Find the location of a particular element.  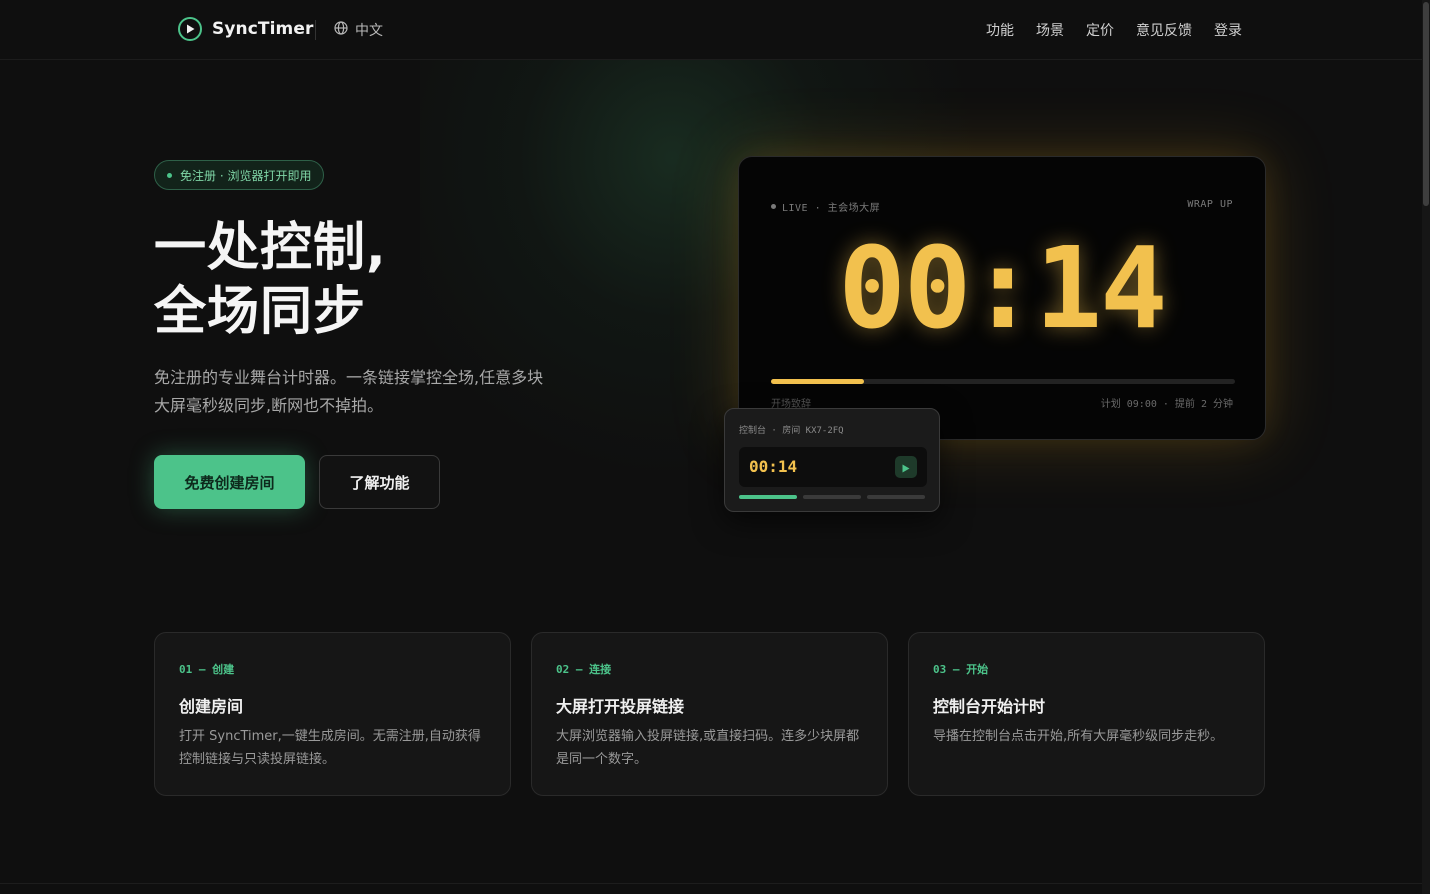

badge-label: 免注册 · 浏览器打开即用 is located at coordinates (246, 175).